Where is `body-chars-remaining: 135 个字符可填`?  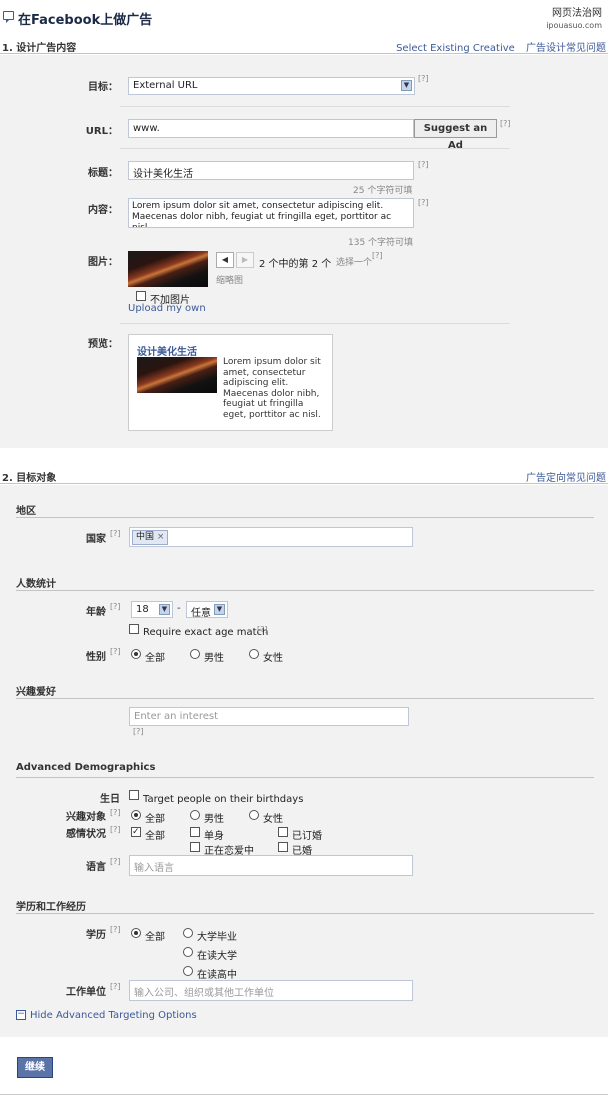
body-chars-remaining: 135 个字符可填 is located at coordinates (381, 243).